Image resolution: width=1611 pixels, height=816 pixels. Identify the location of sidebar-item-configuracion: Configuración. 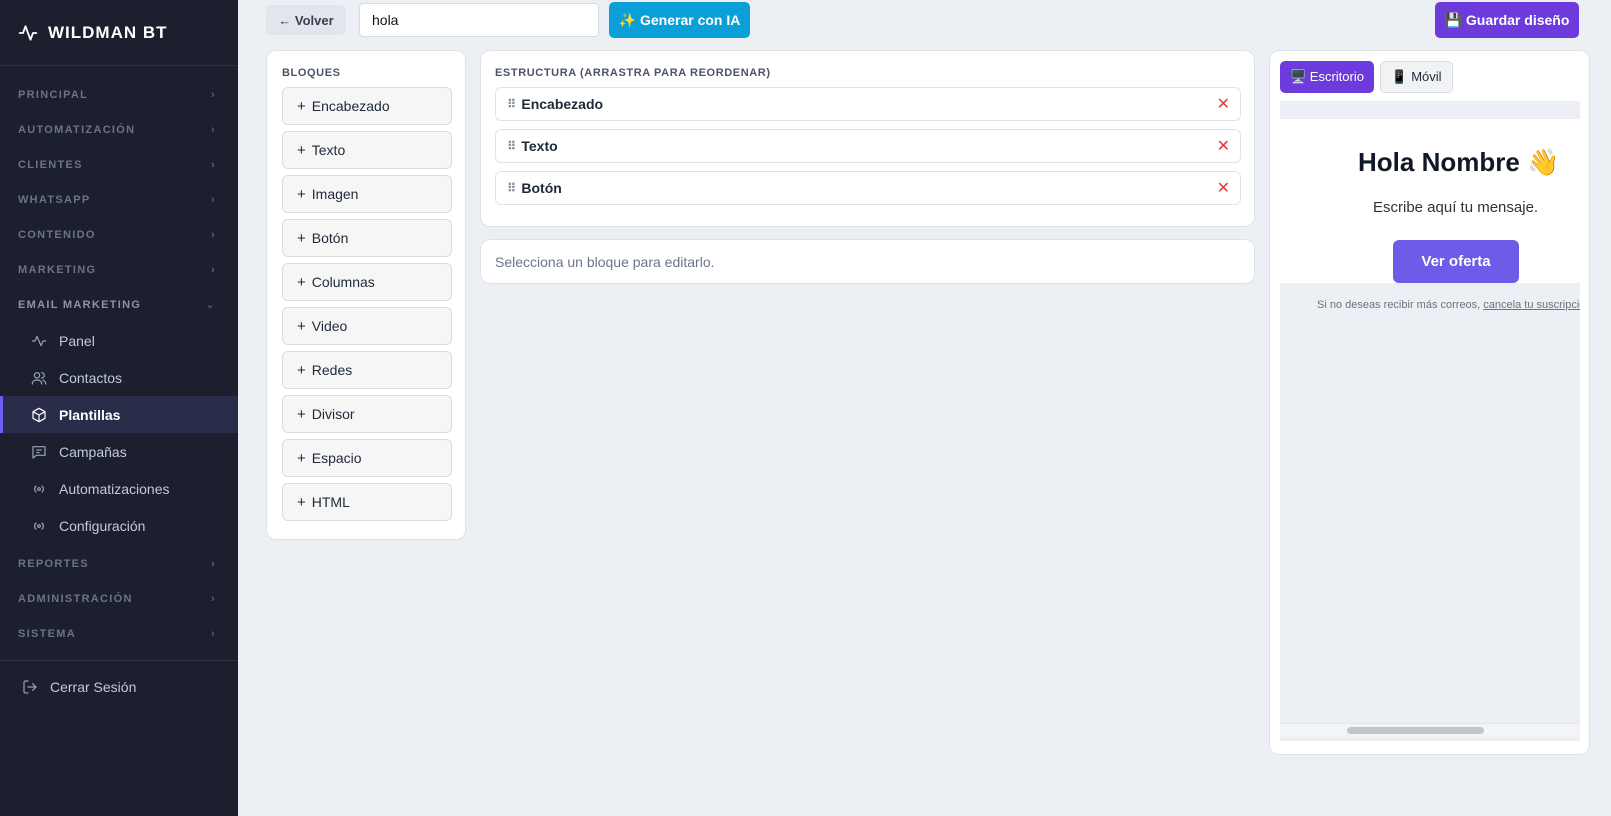
(119, 525).